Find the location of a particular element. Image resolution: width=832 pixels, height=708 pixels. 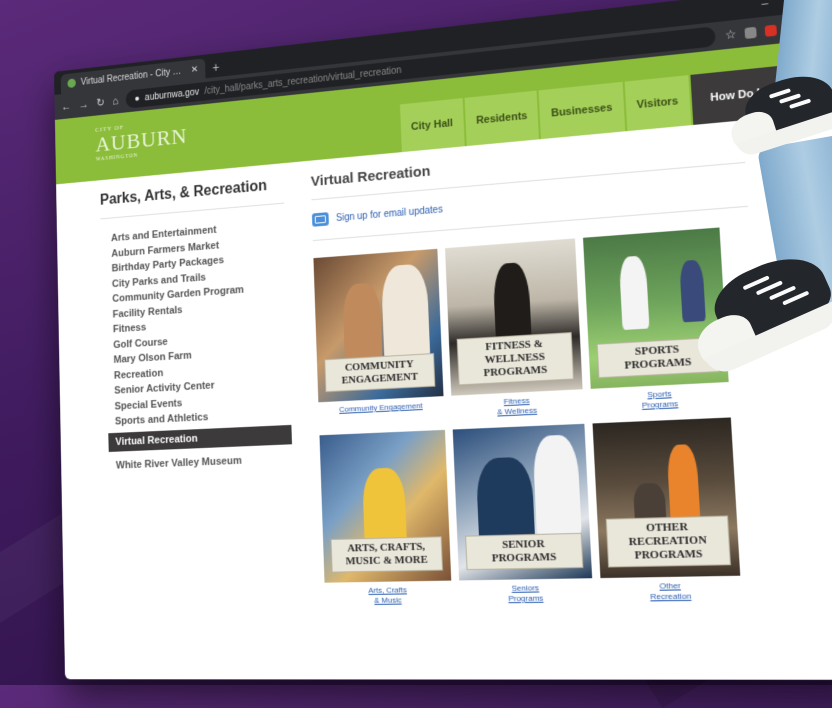

lock-icon: ● is located at coordinates (137, 98).